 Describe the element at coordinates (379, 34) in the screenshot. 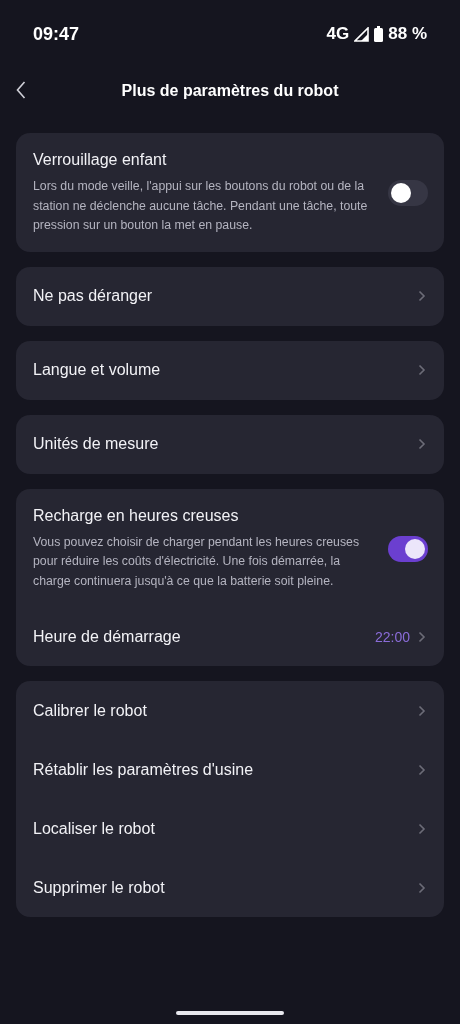

I see `battery-icon` at that location.